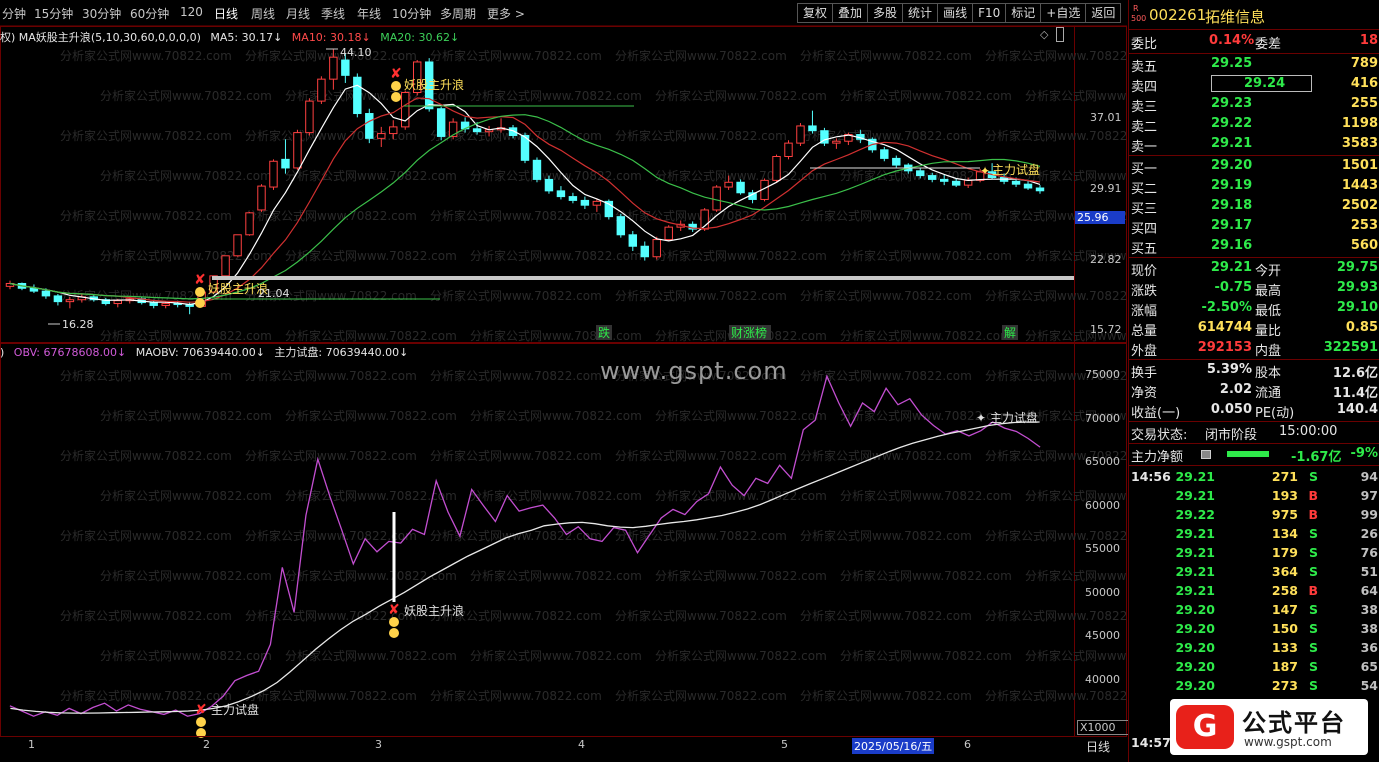 The width and height of the screenshot is (1379, 762). What do you see at coordinates (1206, 454) in the screenshot?
I see `list-icon` at bounding box center [1206, 454].